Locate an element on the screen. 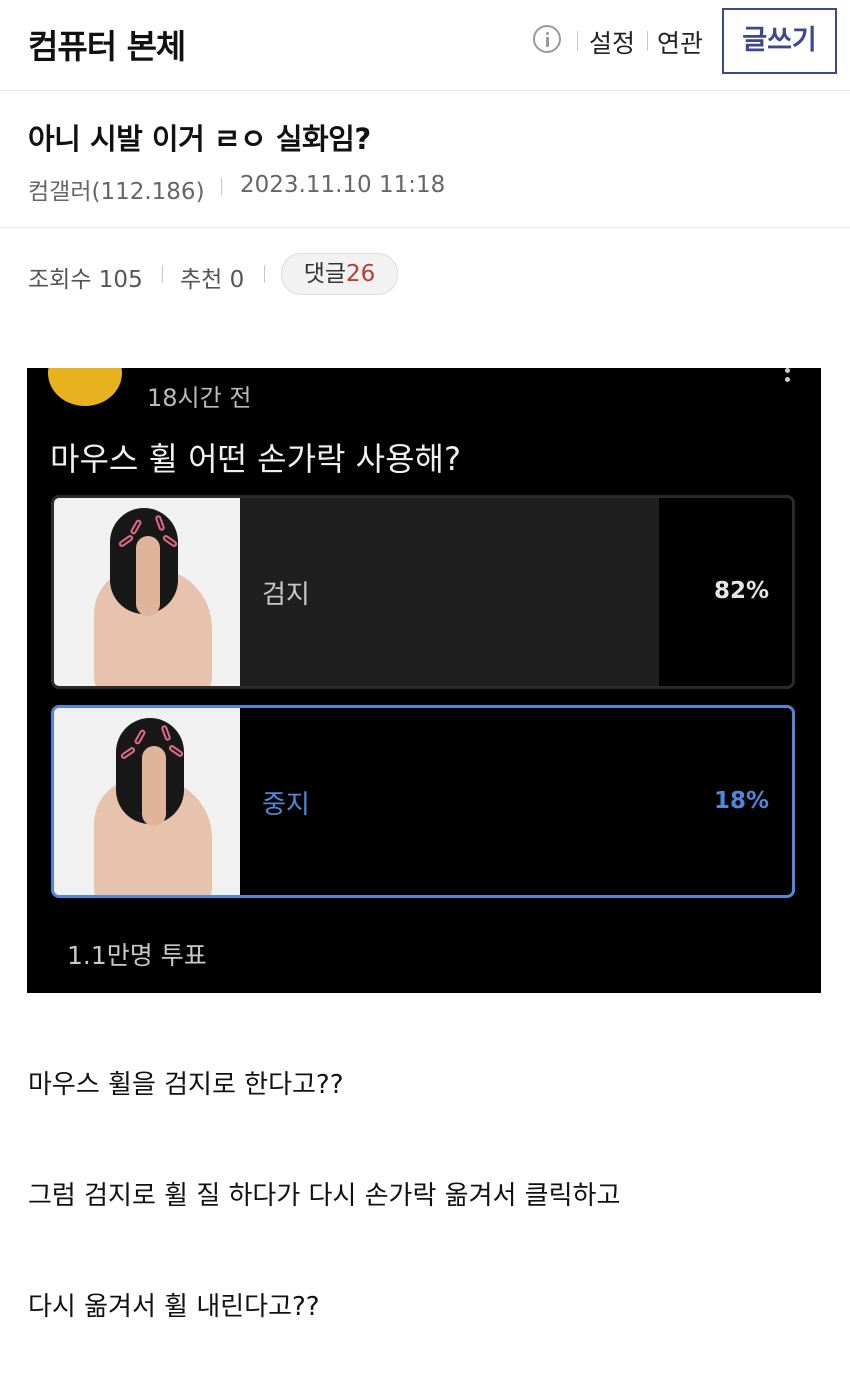 Image resolution: width=850 pixels, height=1375 pixels. settings-link: 설정 is located at coordinates (612, 42).